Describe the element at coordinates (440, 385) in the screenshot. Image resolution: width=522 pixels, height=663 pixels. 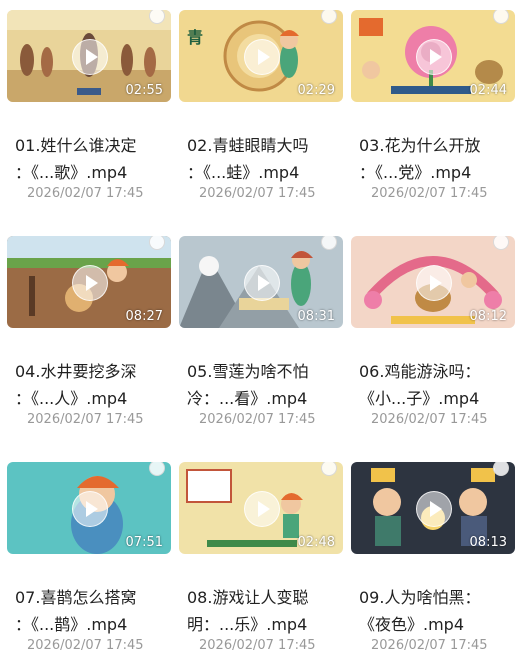
I see `video-title: 06.鸡能游泳吗： 《小...子》.mp4` at that location.